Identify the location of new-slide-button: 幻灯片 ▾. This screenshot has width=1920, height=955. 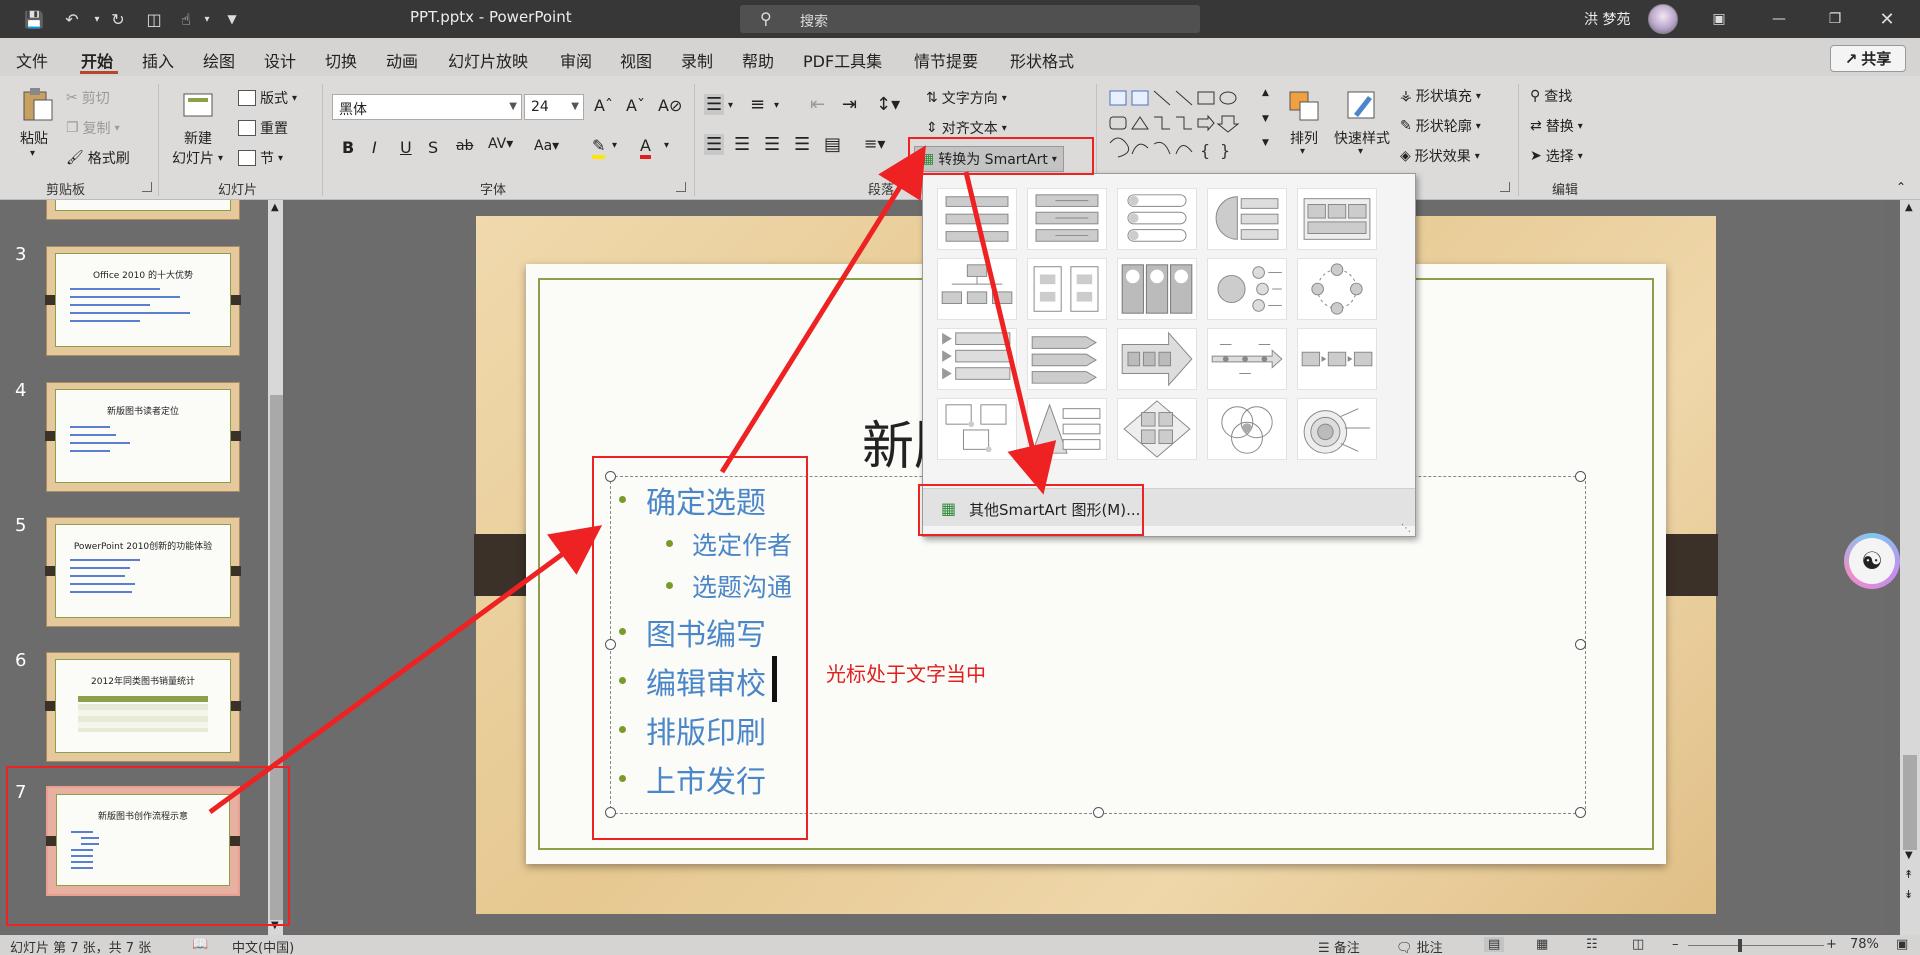
(197, 158).